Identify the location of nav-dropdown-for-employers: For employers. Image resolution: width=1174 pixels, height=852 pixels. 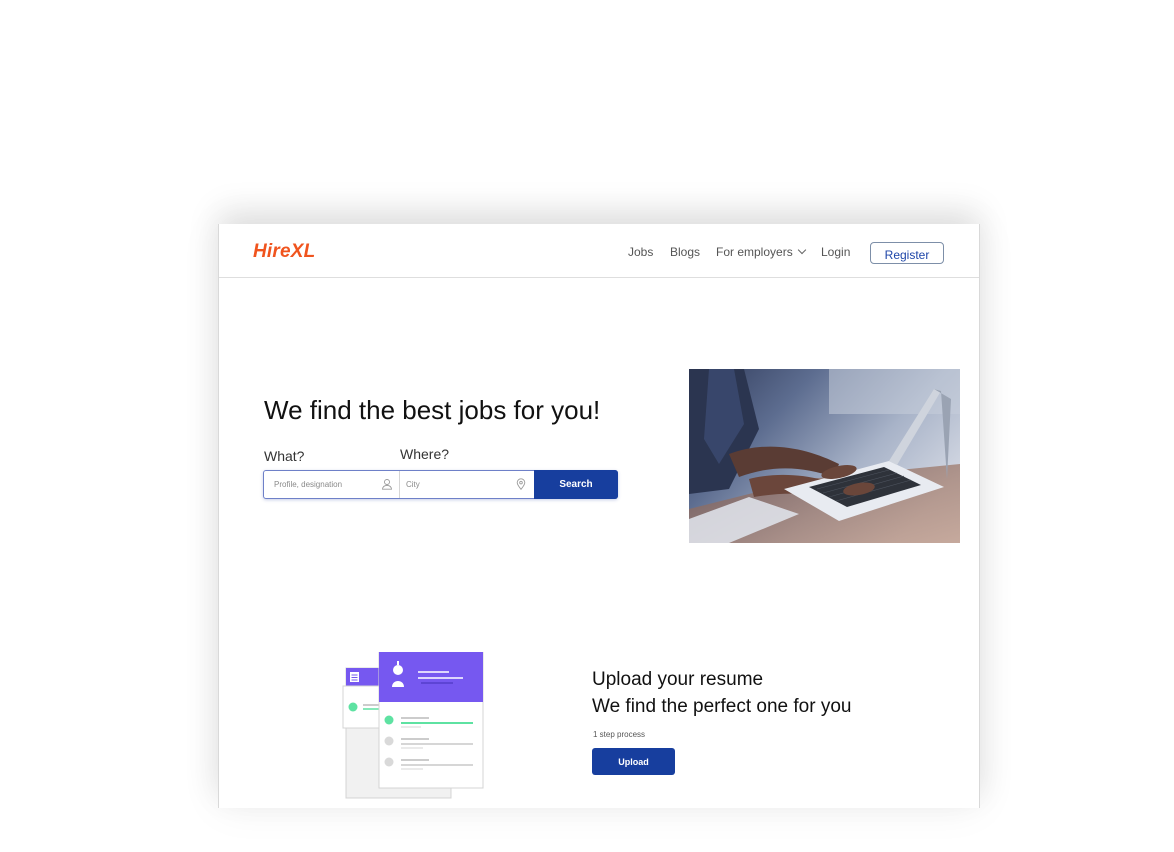
(761, 252).